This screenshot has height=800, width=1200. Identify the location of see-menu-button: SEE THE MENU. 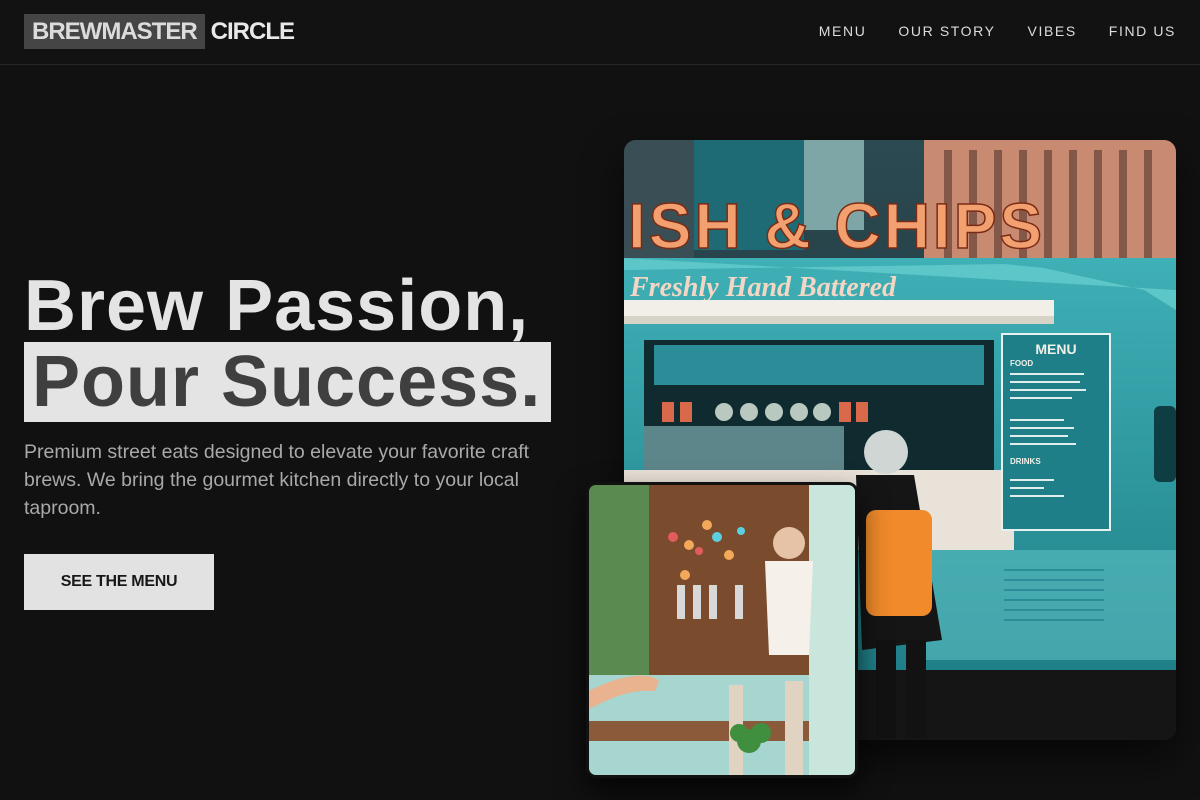
(119, 582).